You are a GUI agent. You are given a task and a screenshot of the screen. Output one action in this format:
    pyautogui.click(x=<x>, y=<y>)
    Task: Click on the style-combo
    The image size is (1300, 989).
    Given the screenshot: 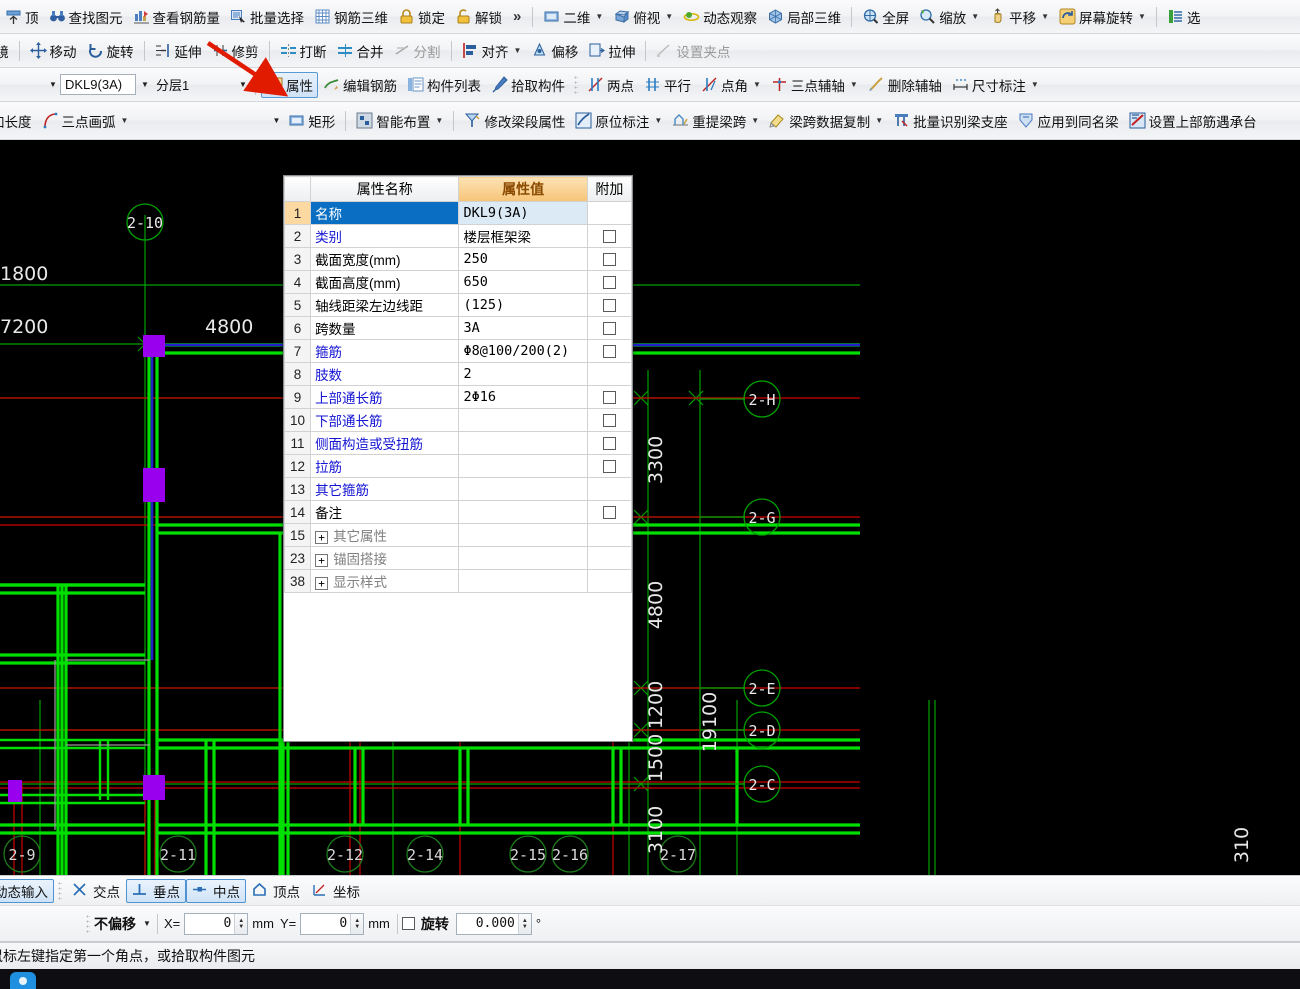 What is the action you would take?
    pyautogui.click(x=212, y=120)
    